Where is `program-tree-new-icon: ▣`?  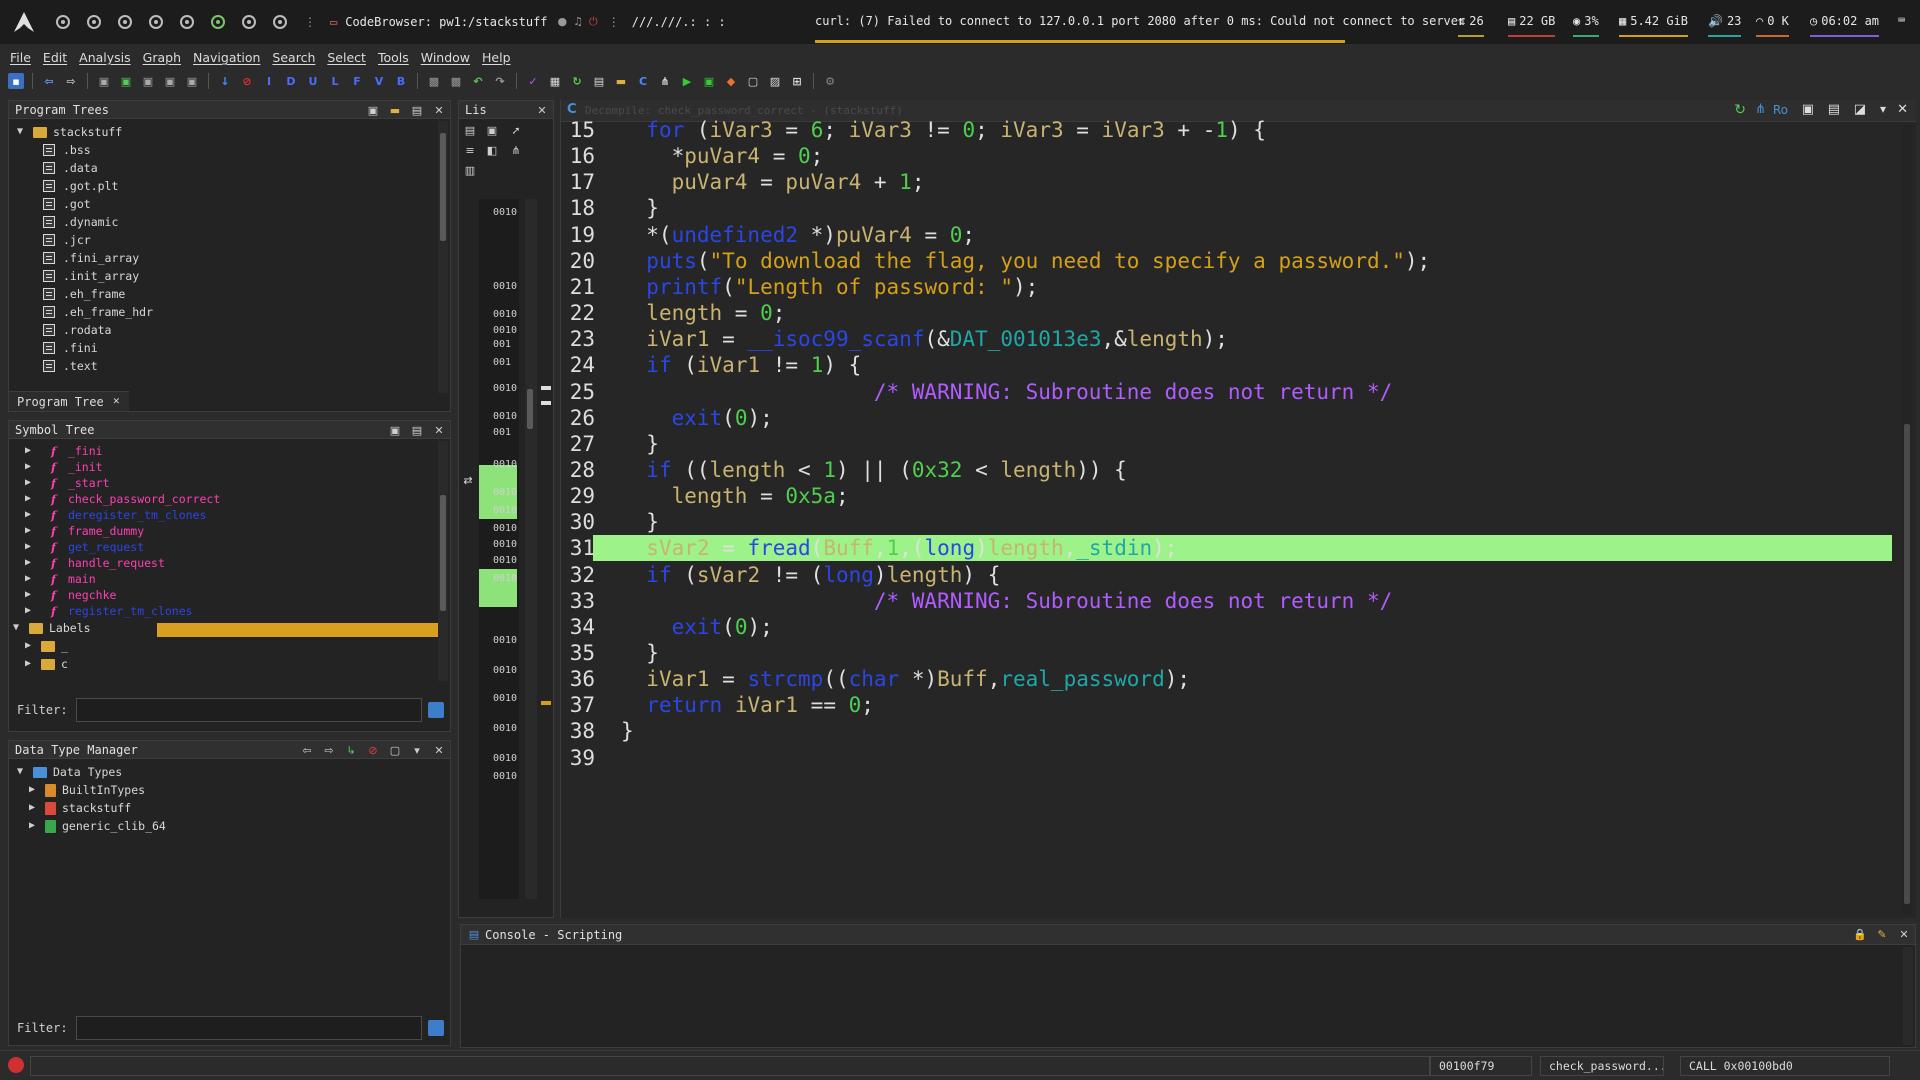
program-tree-new-icon: ▣ is located at coordinates (373, 110).